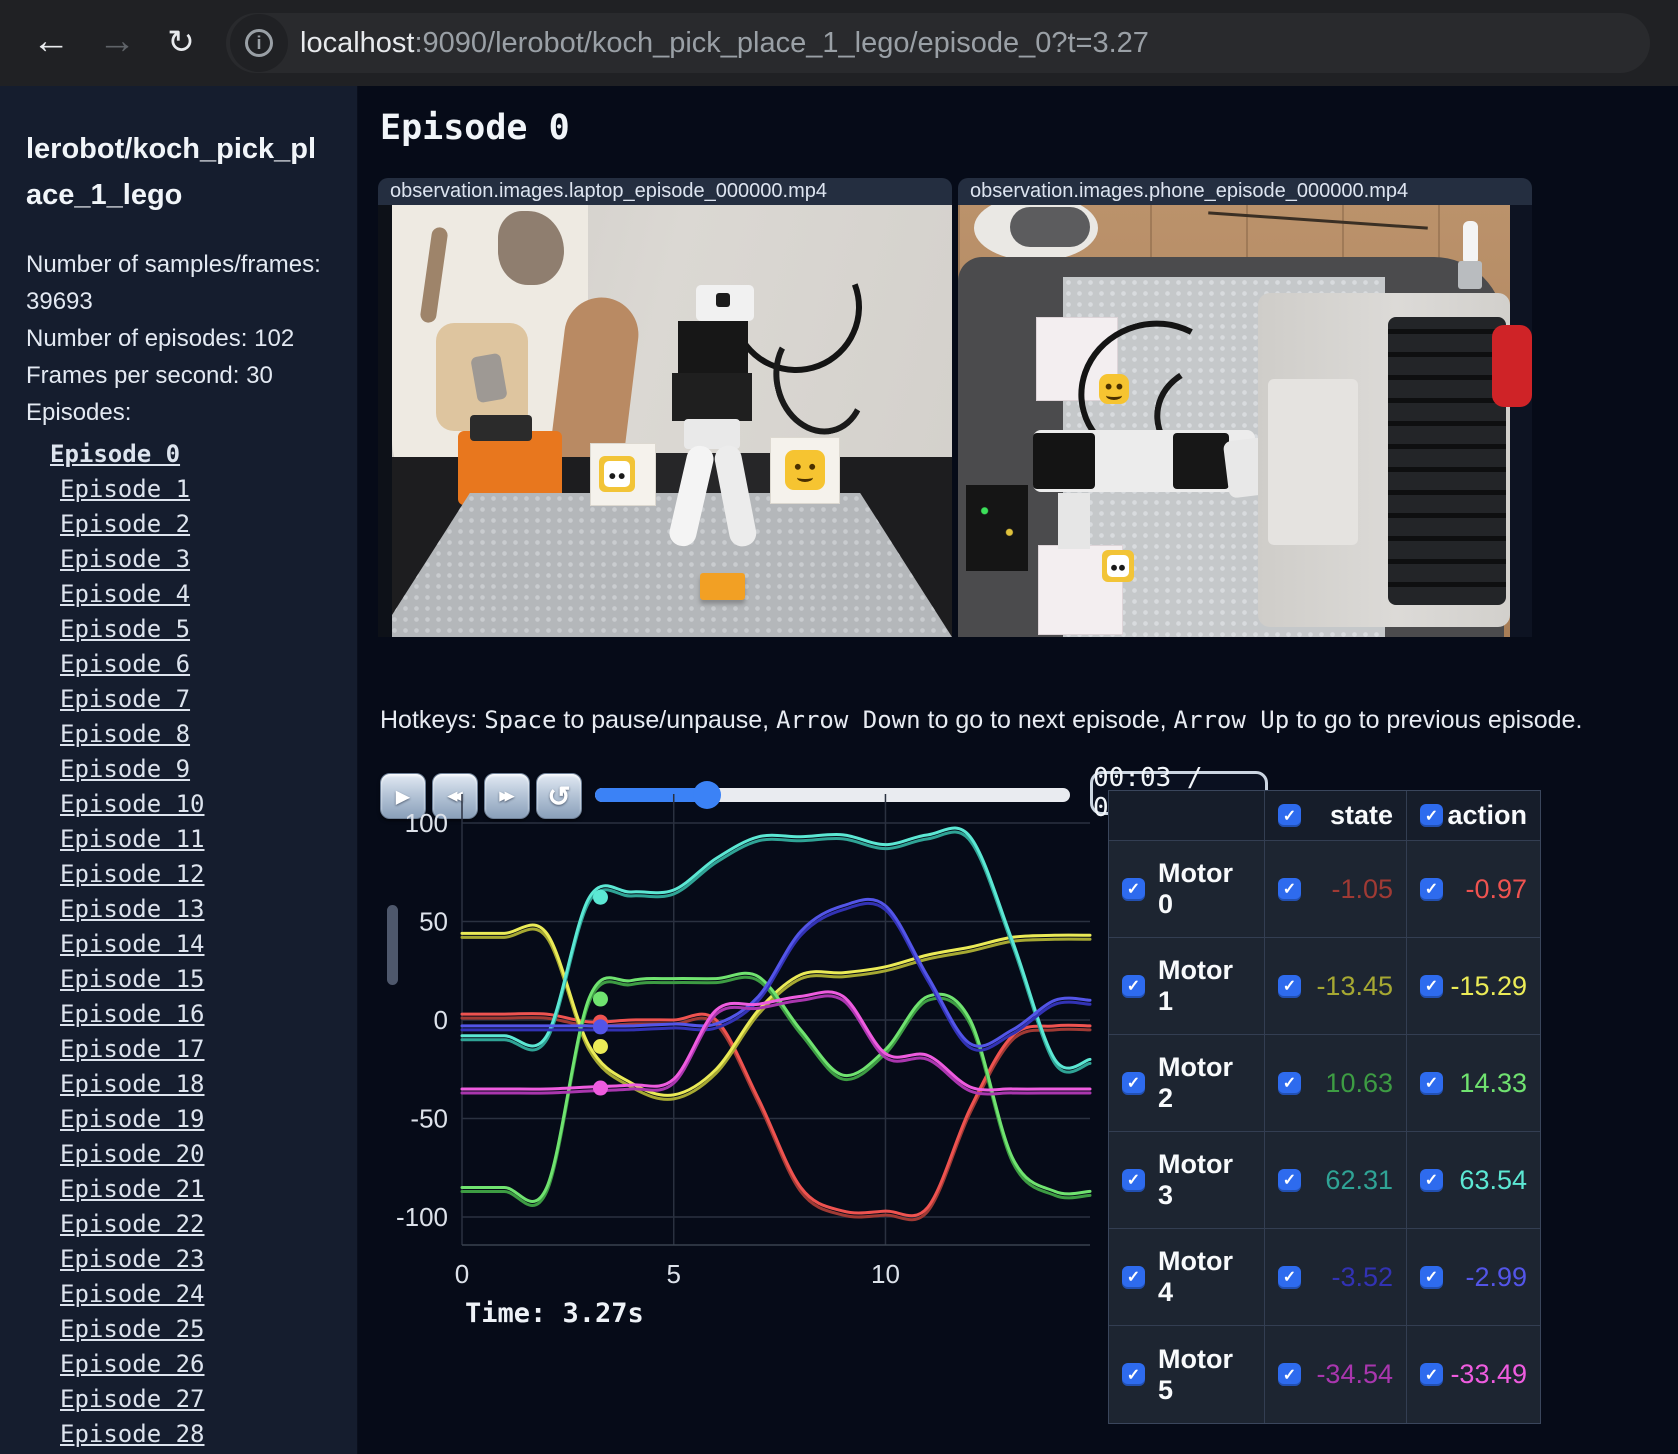 This screenshot has height=1454, width=1678. What do you see at coordinates (1289, 1374) in the screenshot?
I see `motor-5-state-checkbox: ✓` at bounding box center [1289, 1374].